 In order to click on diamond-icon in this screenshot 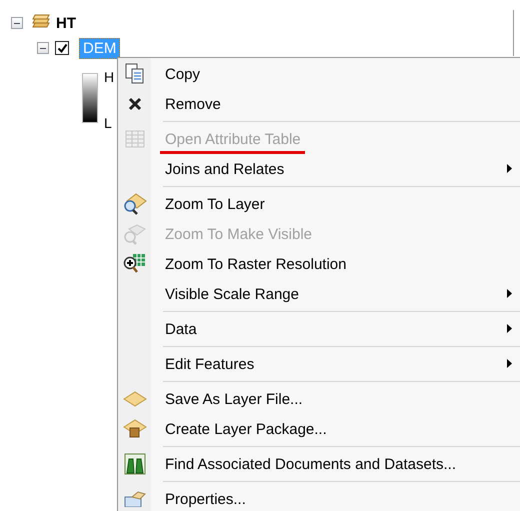, I will do `click(134, 399)`.